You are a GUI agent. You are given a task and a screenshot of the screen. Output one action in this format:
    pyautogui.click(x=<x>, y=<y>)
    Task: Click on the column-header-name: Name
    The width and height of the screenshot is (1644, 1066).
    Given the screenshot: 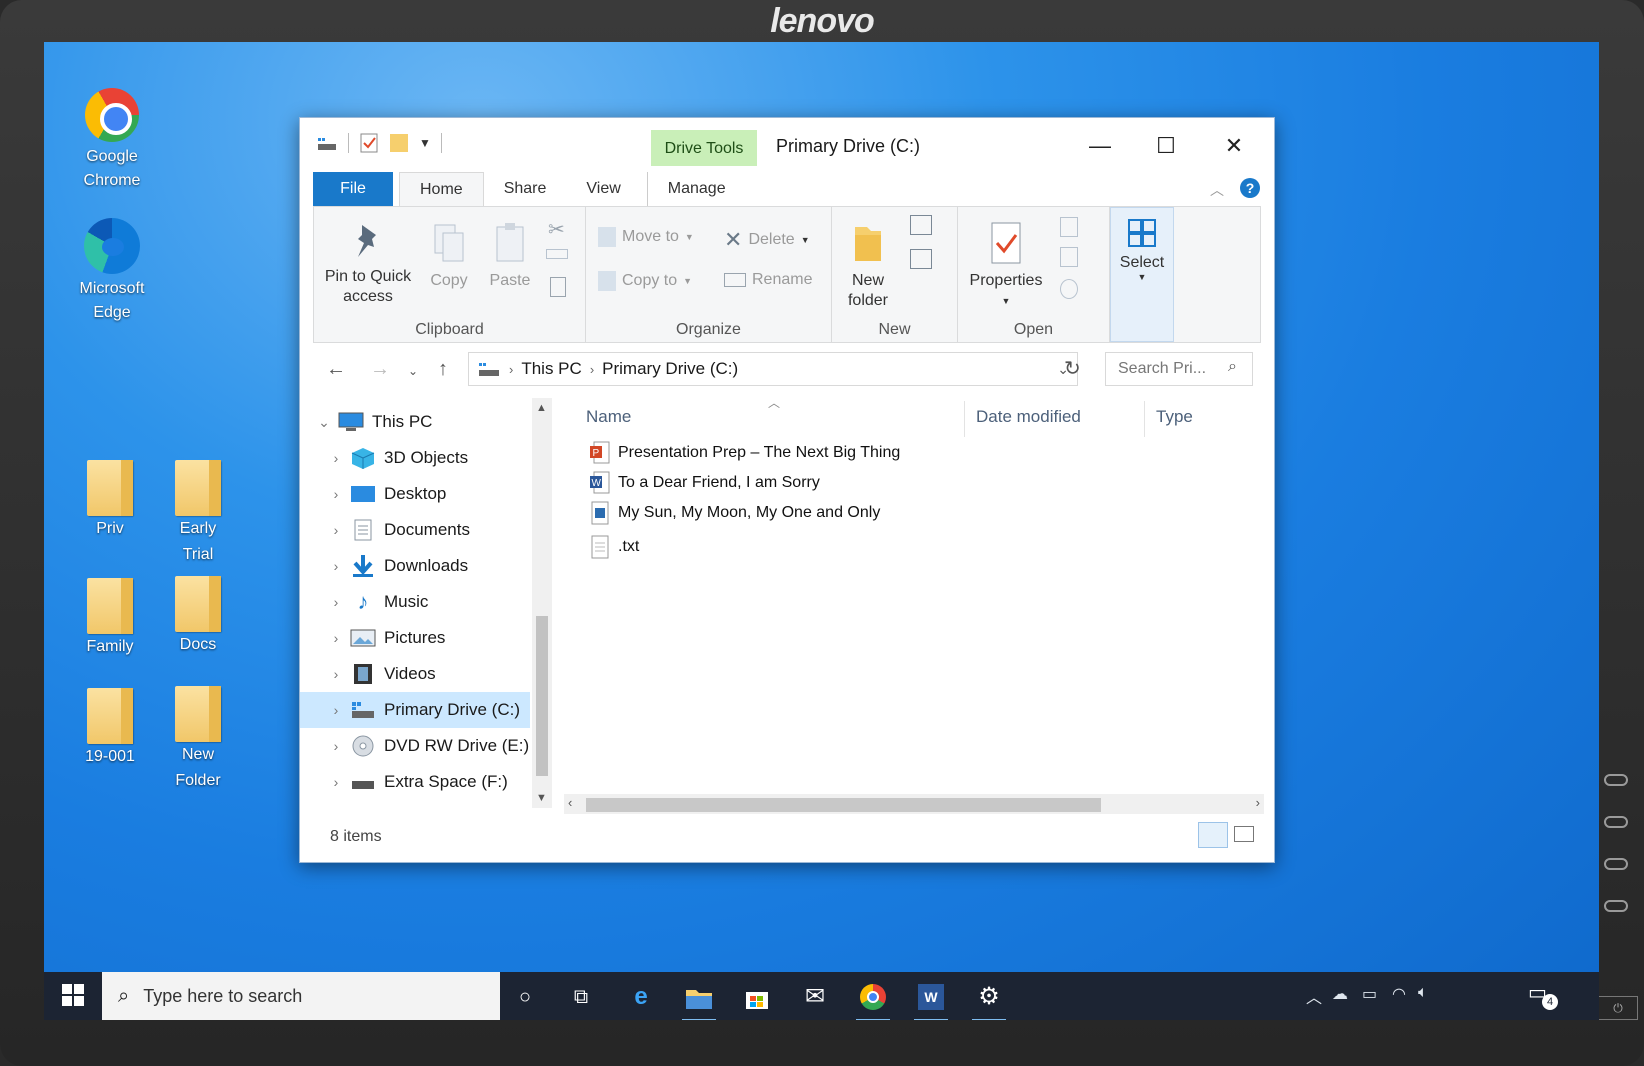 What is the action you would take?
    pyautogui.click(x=608, y=417)
    